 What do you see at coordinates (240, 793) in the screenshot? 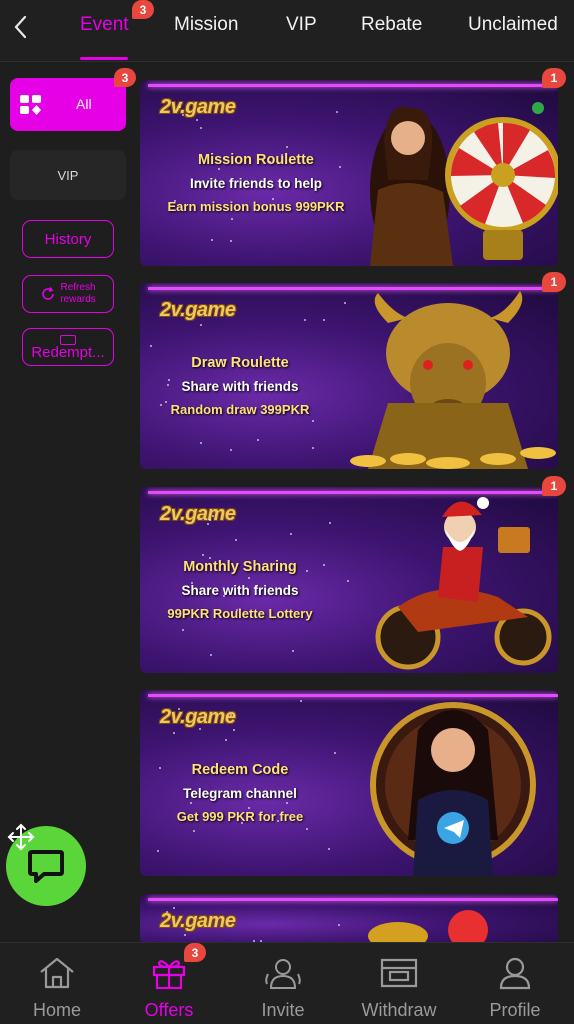
I see `banner-subtitle: Telegram channel` at bounding box center [240, 793].